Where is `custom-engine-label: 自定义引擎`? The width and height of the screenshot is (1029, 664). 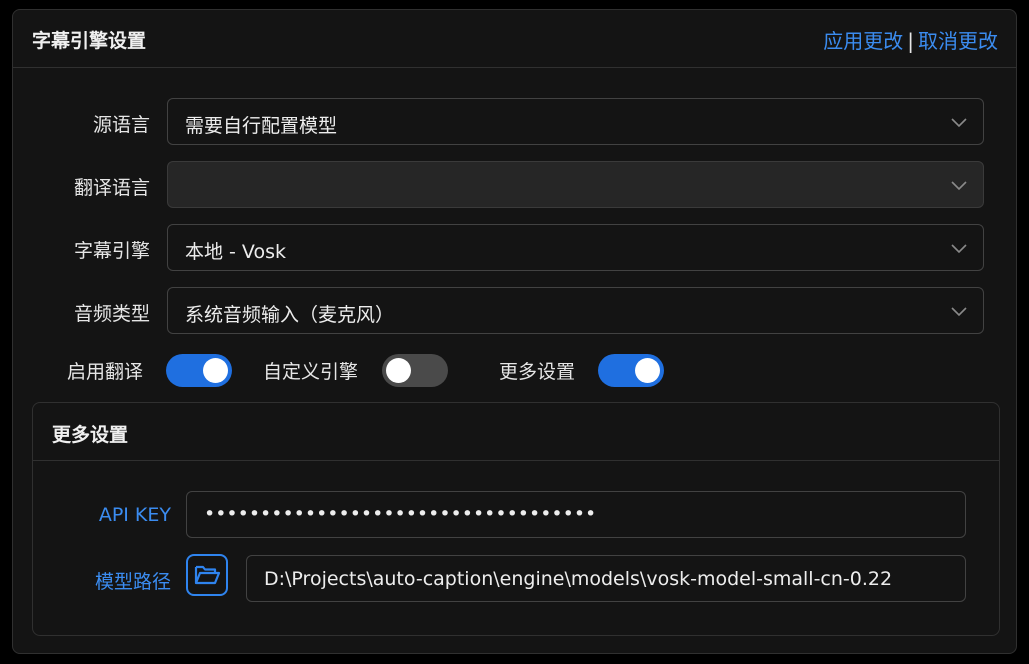
custom-engine-label: 自定义引擎 is located at coordinates (311, 372).